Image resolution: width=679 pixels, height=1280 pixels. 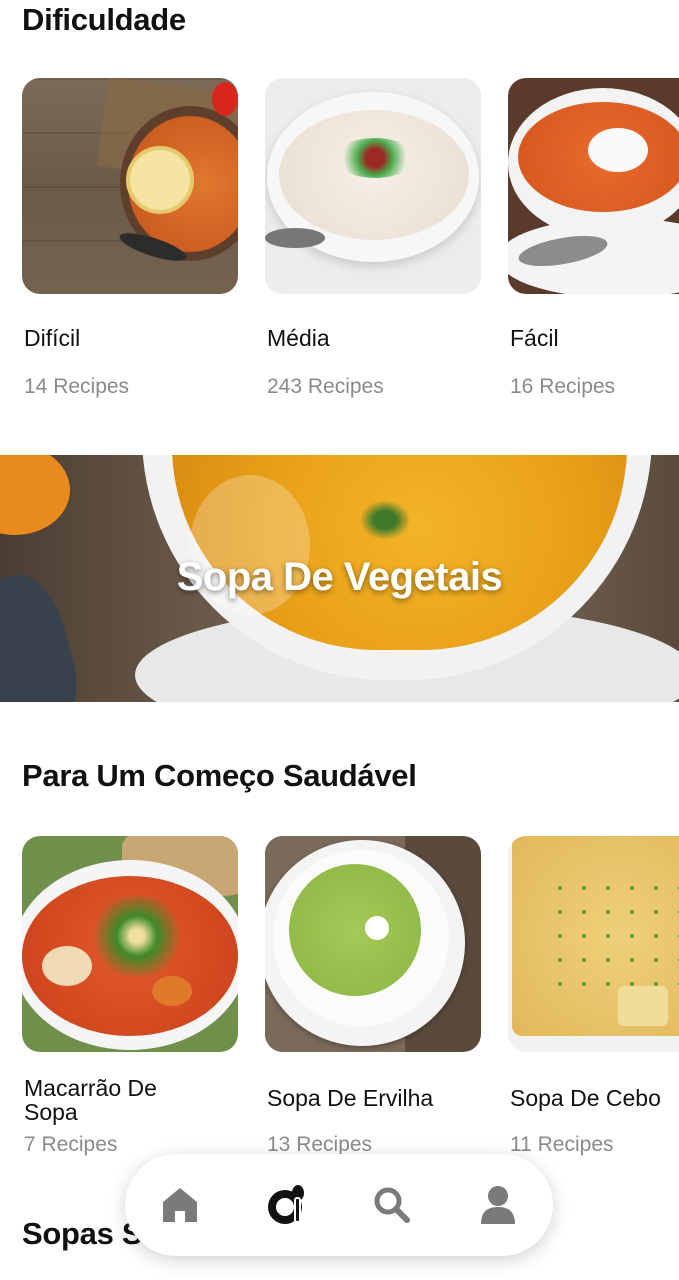 I want to click on healthy-card-pea: Sopa De Ervilha 13 Recipes, so click(x=373, y=996).